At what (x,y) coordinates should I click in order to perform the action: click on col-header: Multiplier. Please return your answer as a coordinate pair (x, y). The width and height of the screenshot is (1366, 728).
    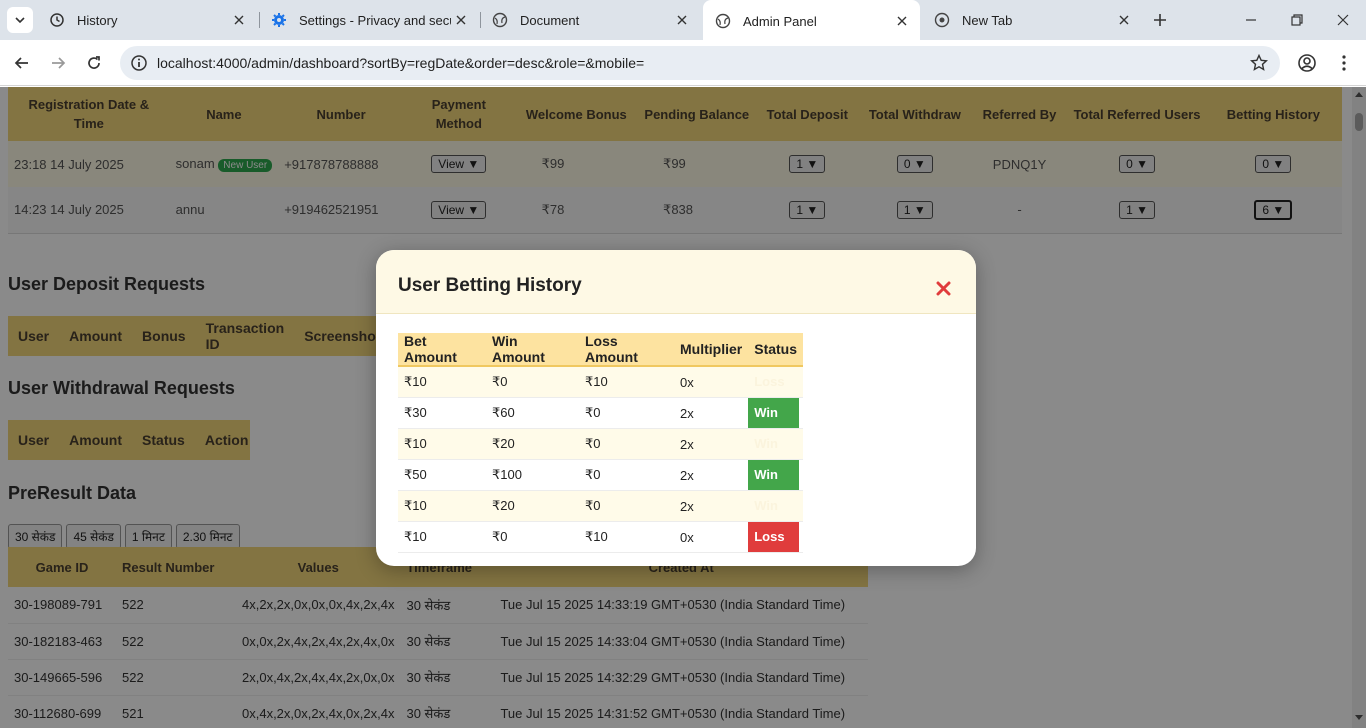
    Looking at the image, I should click on (711, 350).